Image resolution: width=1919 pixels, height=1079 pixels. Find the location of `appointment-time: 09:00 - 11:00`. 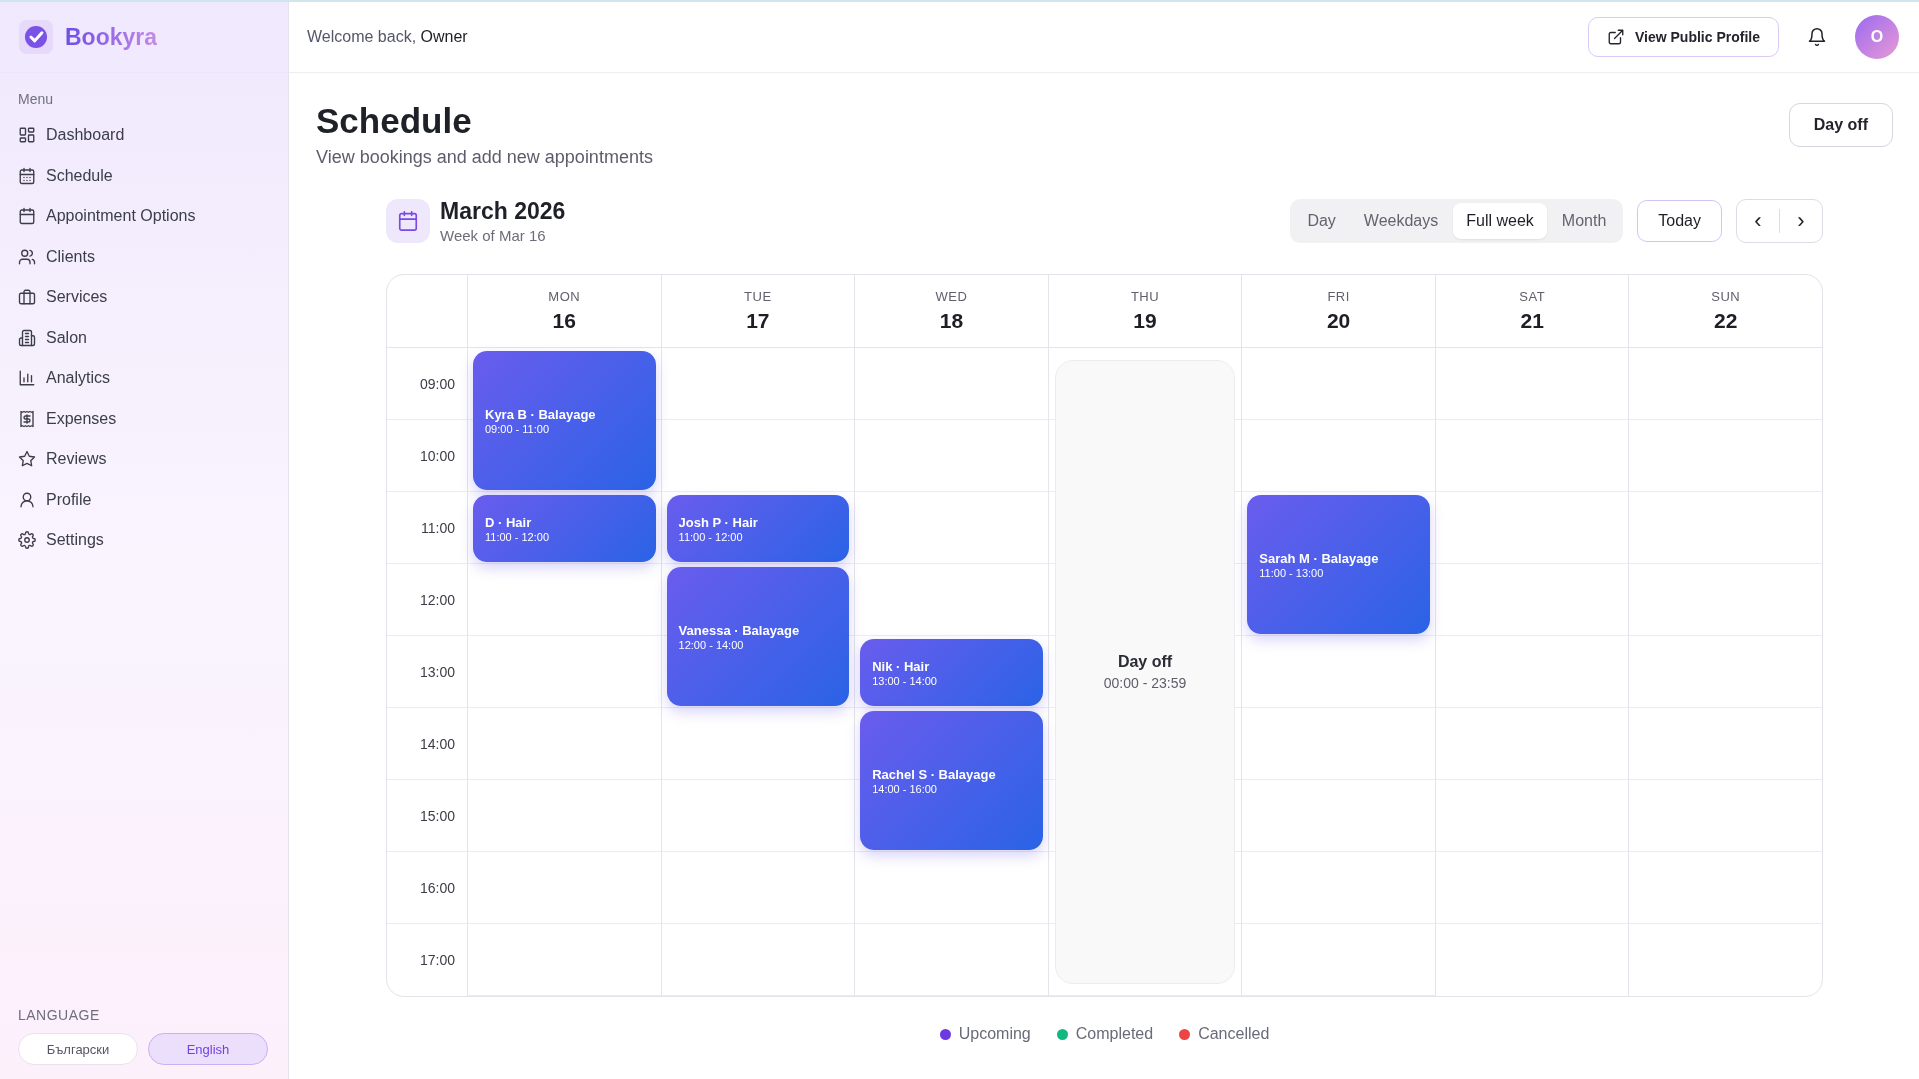

appointment-time: 09:00 - 11:00 is located at coordinates (517, 428).